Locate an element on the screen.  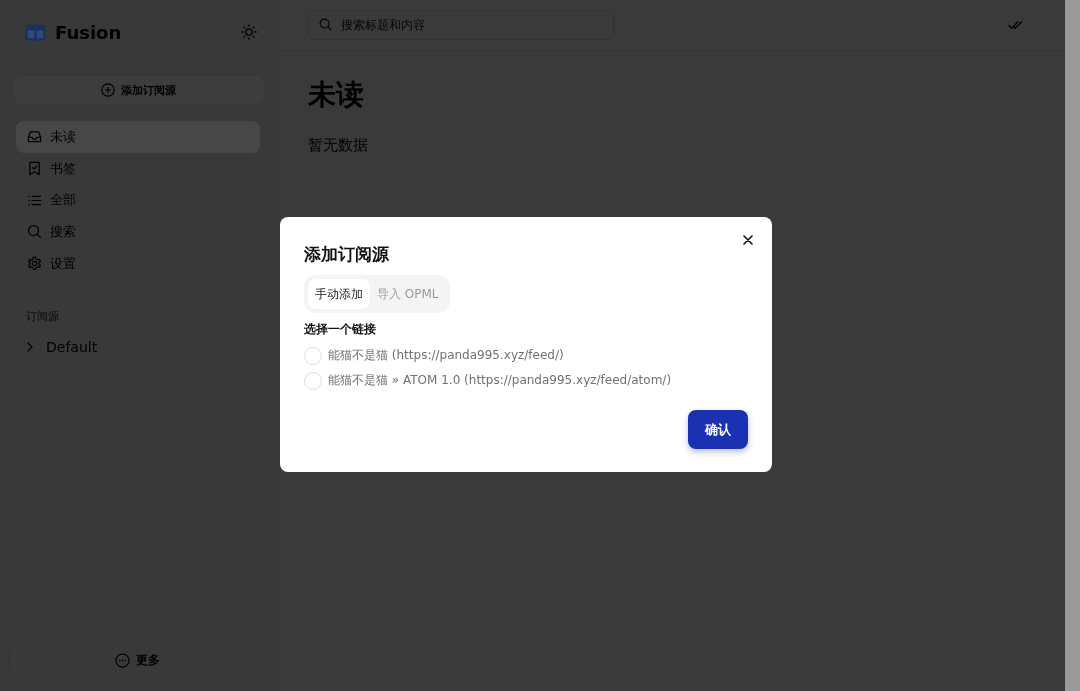
mark-all-read-button is located at coordinates (1015, 25).